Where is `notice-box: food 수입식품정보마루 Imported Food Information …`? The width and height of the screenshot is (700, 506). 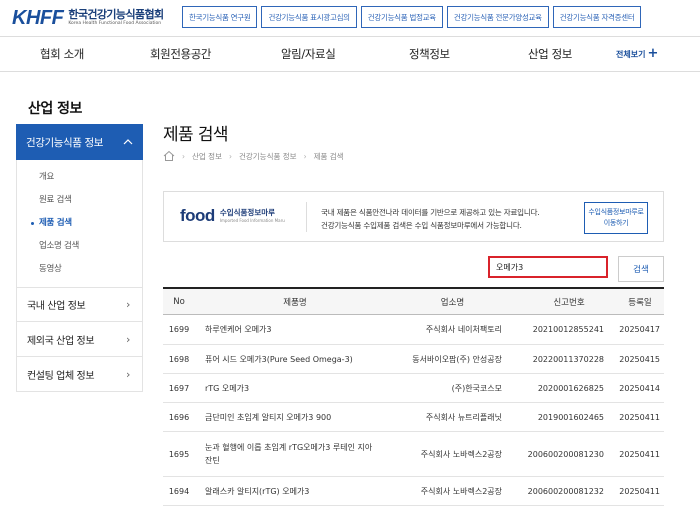
notice-box: food 수입식품정보마루 Imported Food Information … is located at coordinates (413, 216).